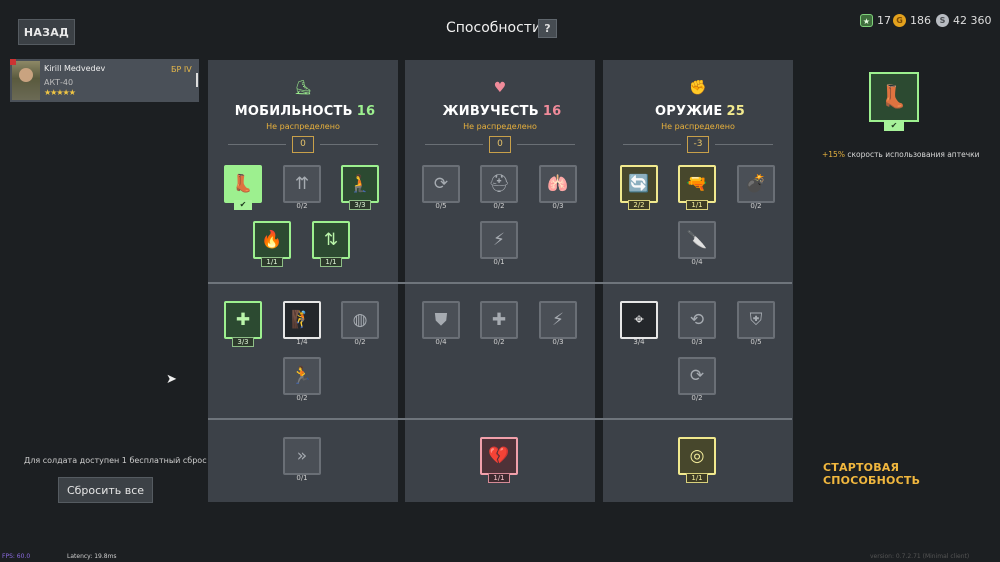 This screenshot has width=1000, height=562. Describe the element at coordinates (302, 376) in the screenshot. I see `runner-skill: 🏃` at that location.